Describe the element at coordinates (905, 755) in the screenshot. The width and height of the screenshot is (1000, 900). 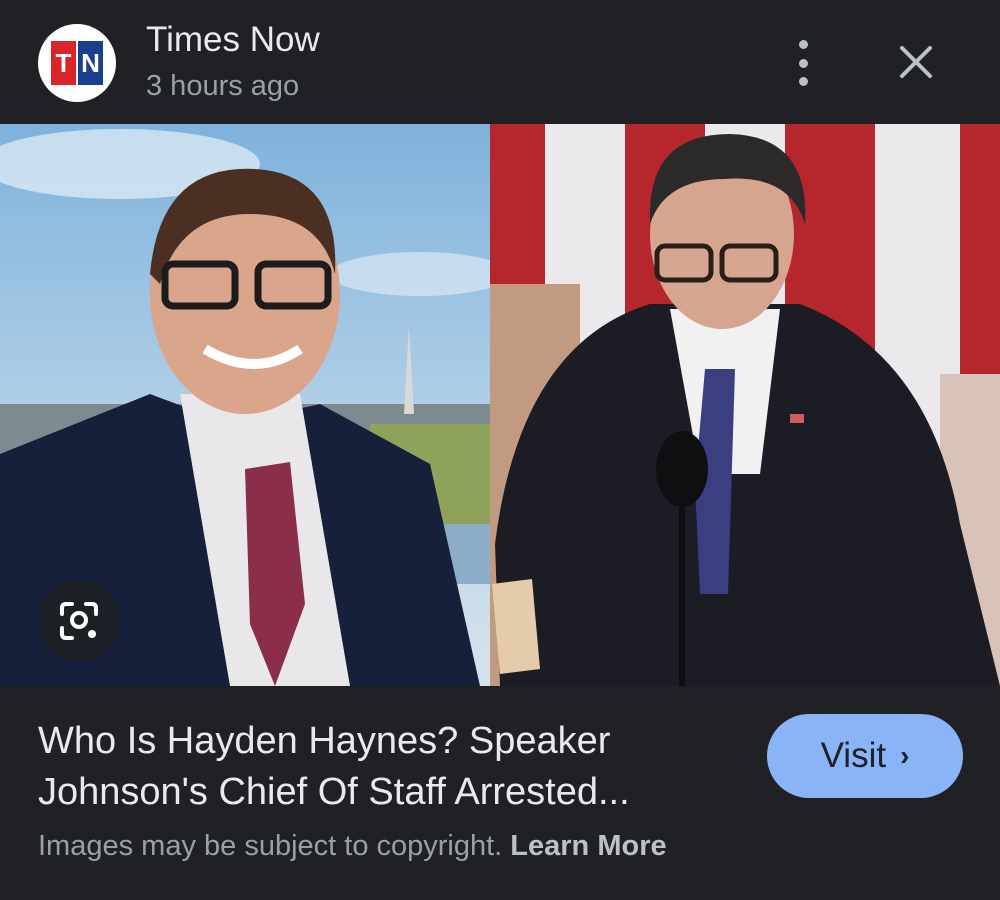
I see `chevron-right-icon: ›` at that location.